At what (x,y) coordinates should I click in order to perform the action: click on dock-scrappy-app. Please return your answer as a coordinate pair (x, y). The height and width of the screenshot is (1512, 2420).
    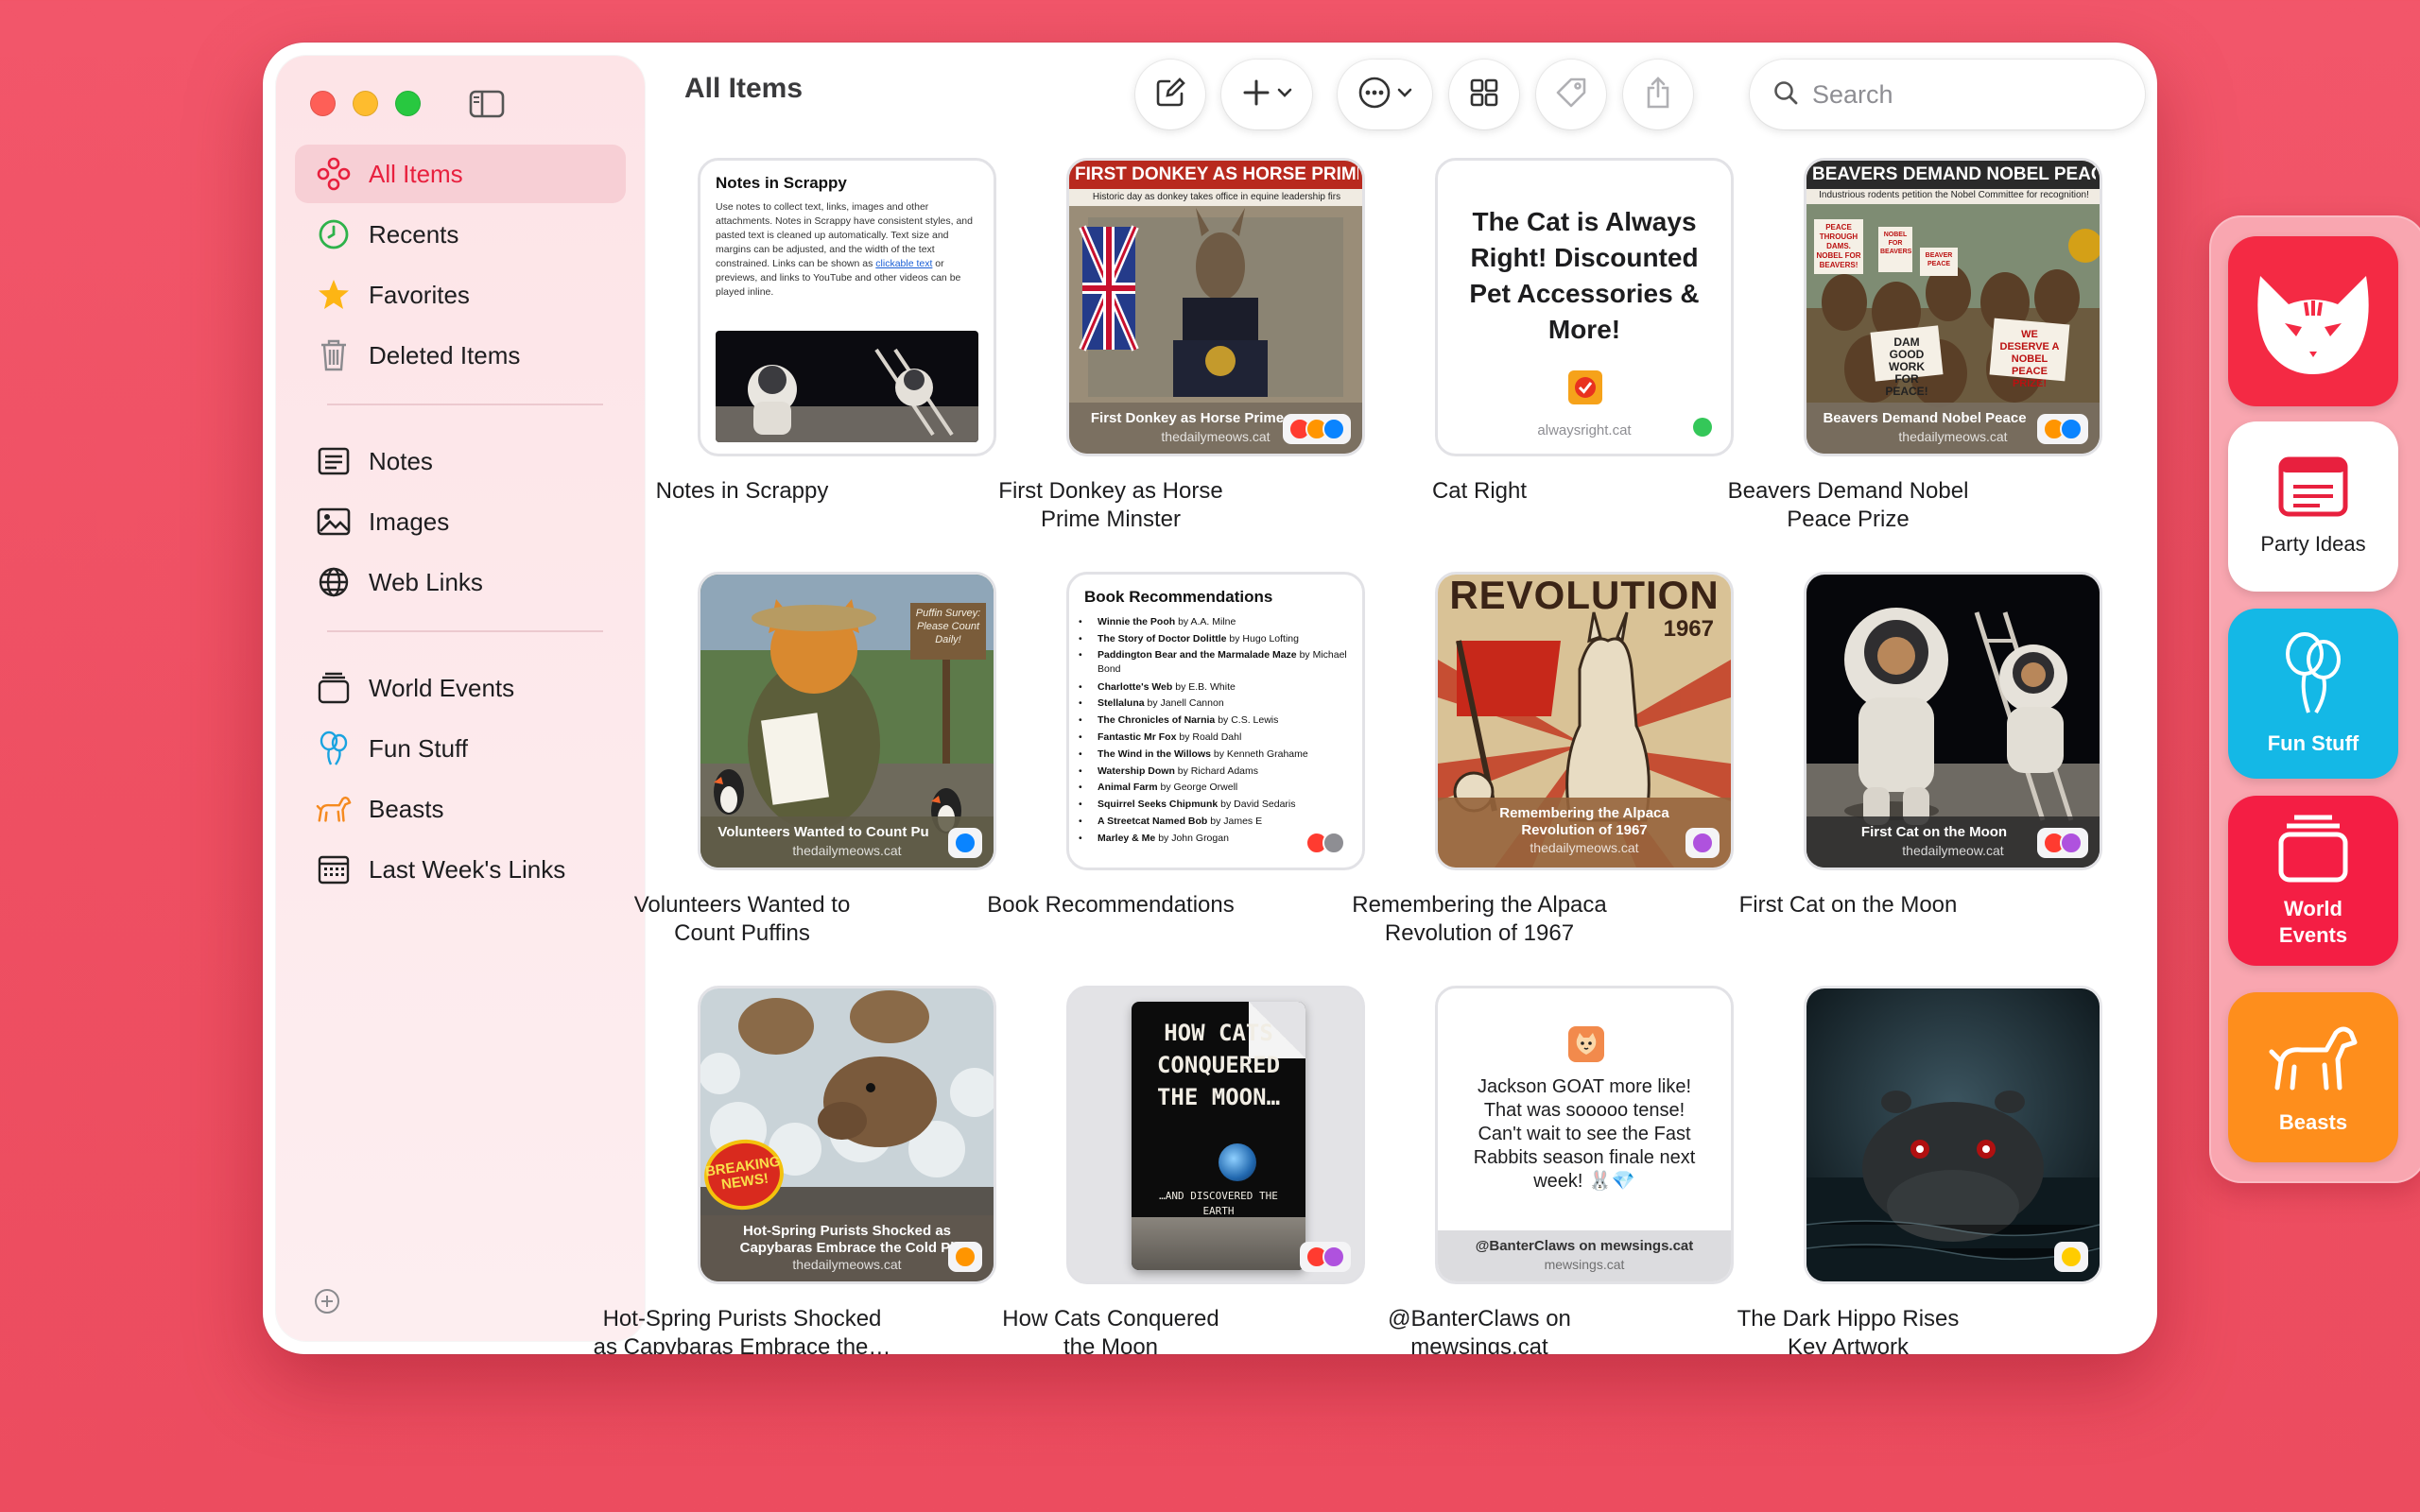
    Looking at the image, I should click on (2313, 321).